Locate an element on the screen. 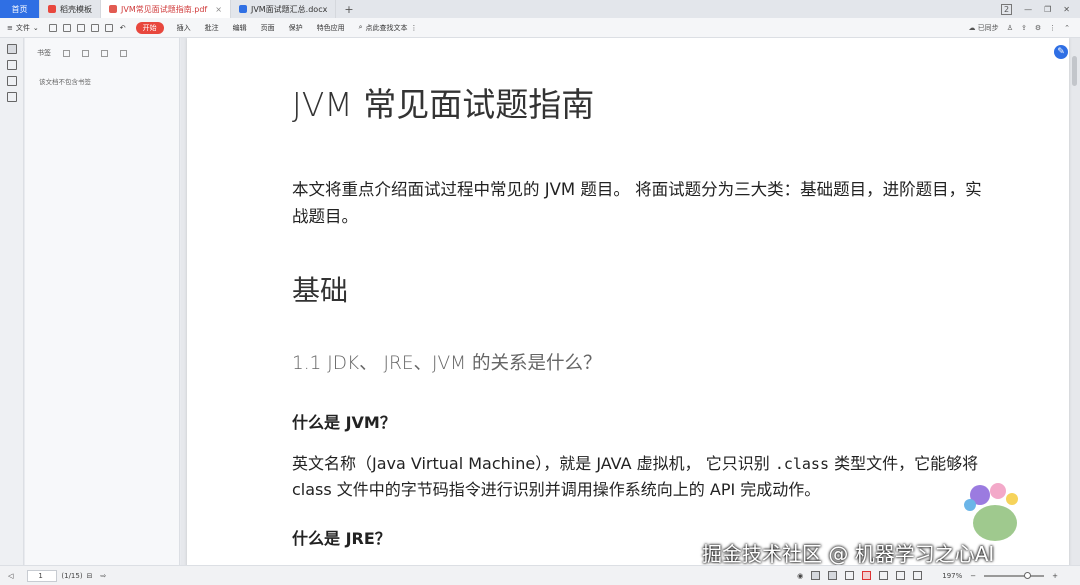  close-icon: × is located at coordinates (218, 9).